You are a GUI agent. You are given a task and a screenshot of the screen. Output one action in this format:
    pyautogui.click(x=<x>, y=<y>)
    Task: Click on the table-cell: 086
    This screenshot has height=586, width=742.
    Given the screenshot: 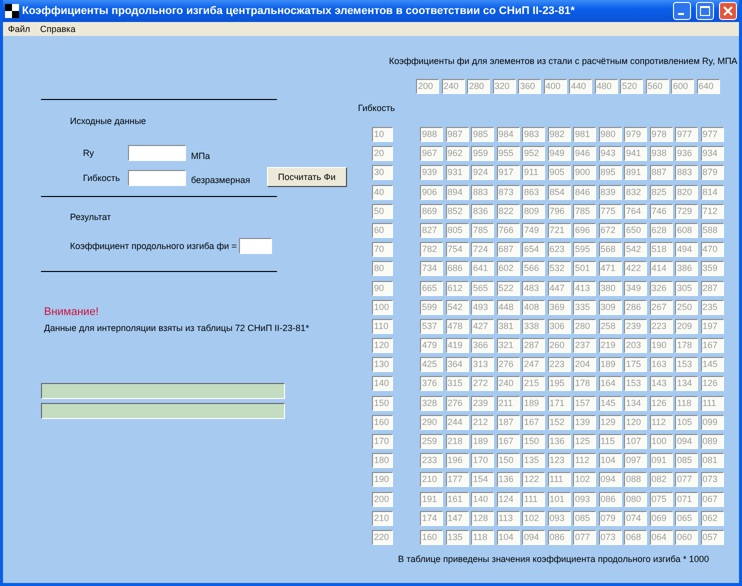 What is the action you would take?
    pyautogui.click(x=610, y=499)
    